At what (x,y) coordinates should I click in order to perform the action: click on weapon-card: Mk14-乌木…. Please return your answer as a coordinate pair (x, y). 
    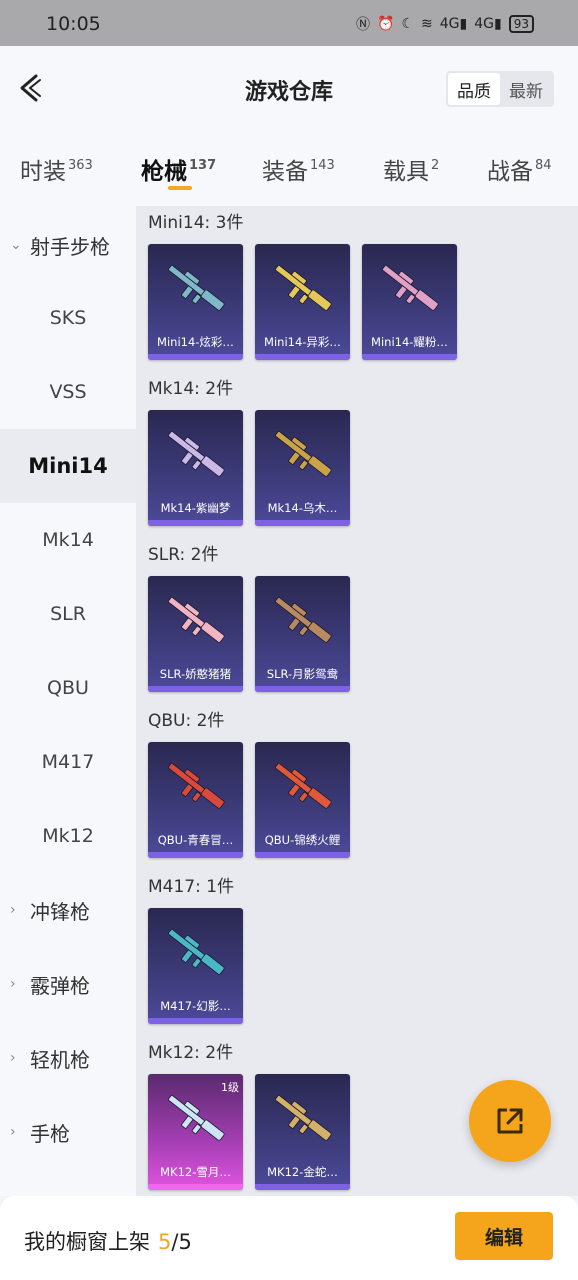
    Looking at the image, I should click on (302, 468).